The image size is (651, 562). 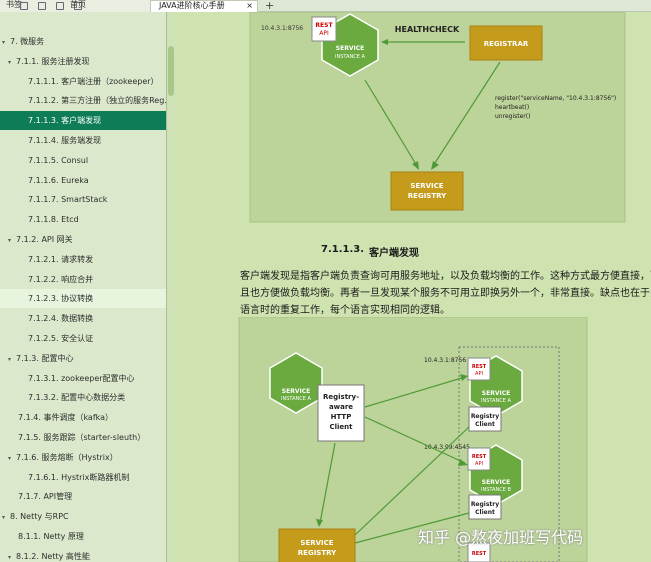 I want to click on toc-item: 8.1.1. Netty 原理, so click(x=83, y=536).